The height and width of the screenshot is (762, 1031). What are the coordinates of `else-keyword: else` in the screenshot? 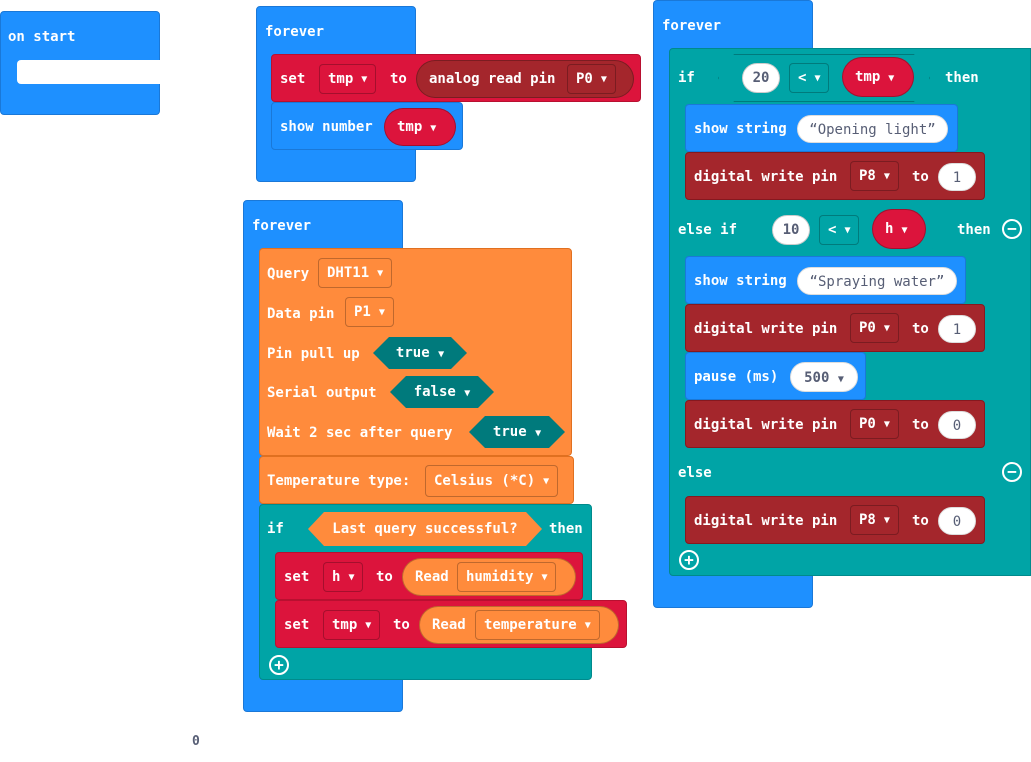 It's located at (695, 473).